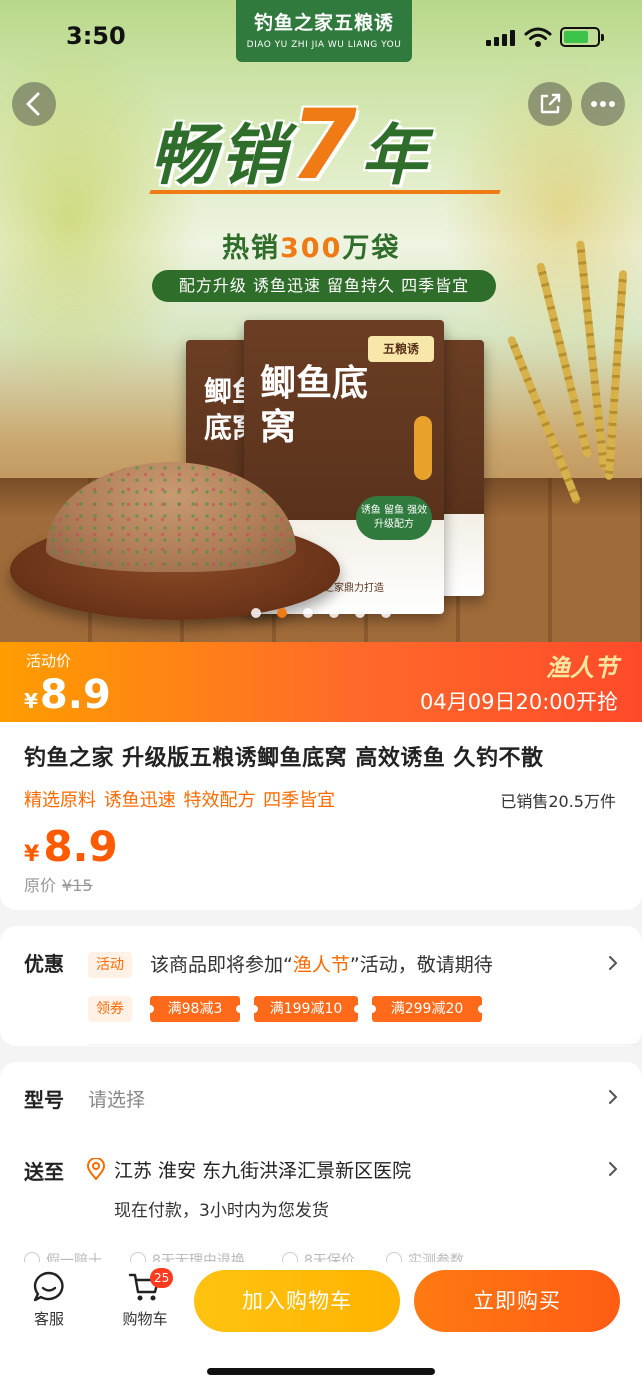 This screenshot has height=1389, width=642. I want to click on price-currency: ¥, so click(32, 854).